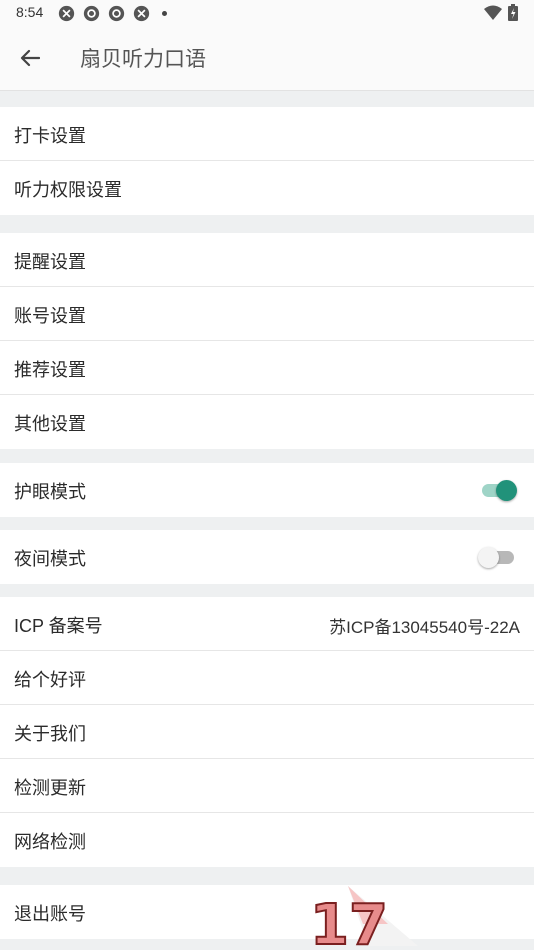 The width and height of the screenshot is (534, 950). I want to click on check-update-label: 检测更新, so click(50, 788).